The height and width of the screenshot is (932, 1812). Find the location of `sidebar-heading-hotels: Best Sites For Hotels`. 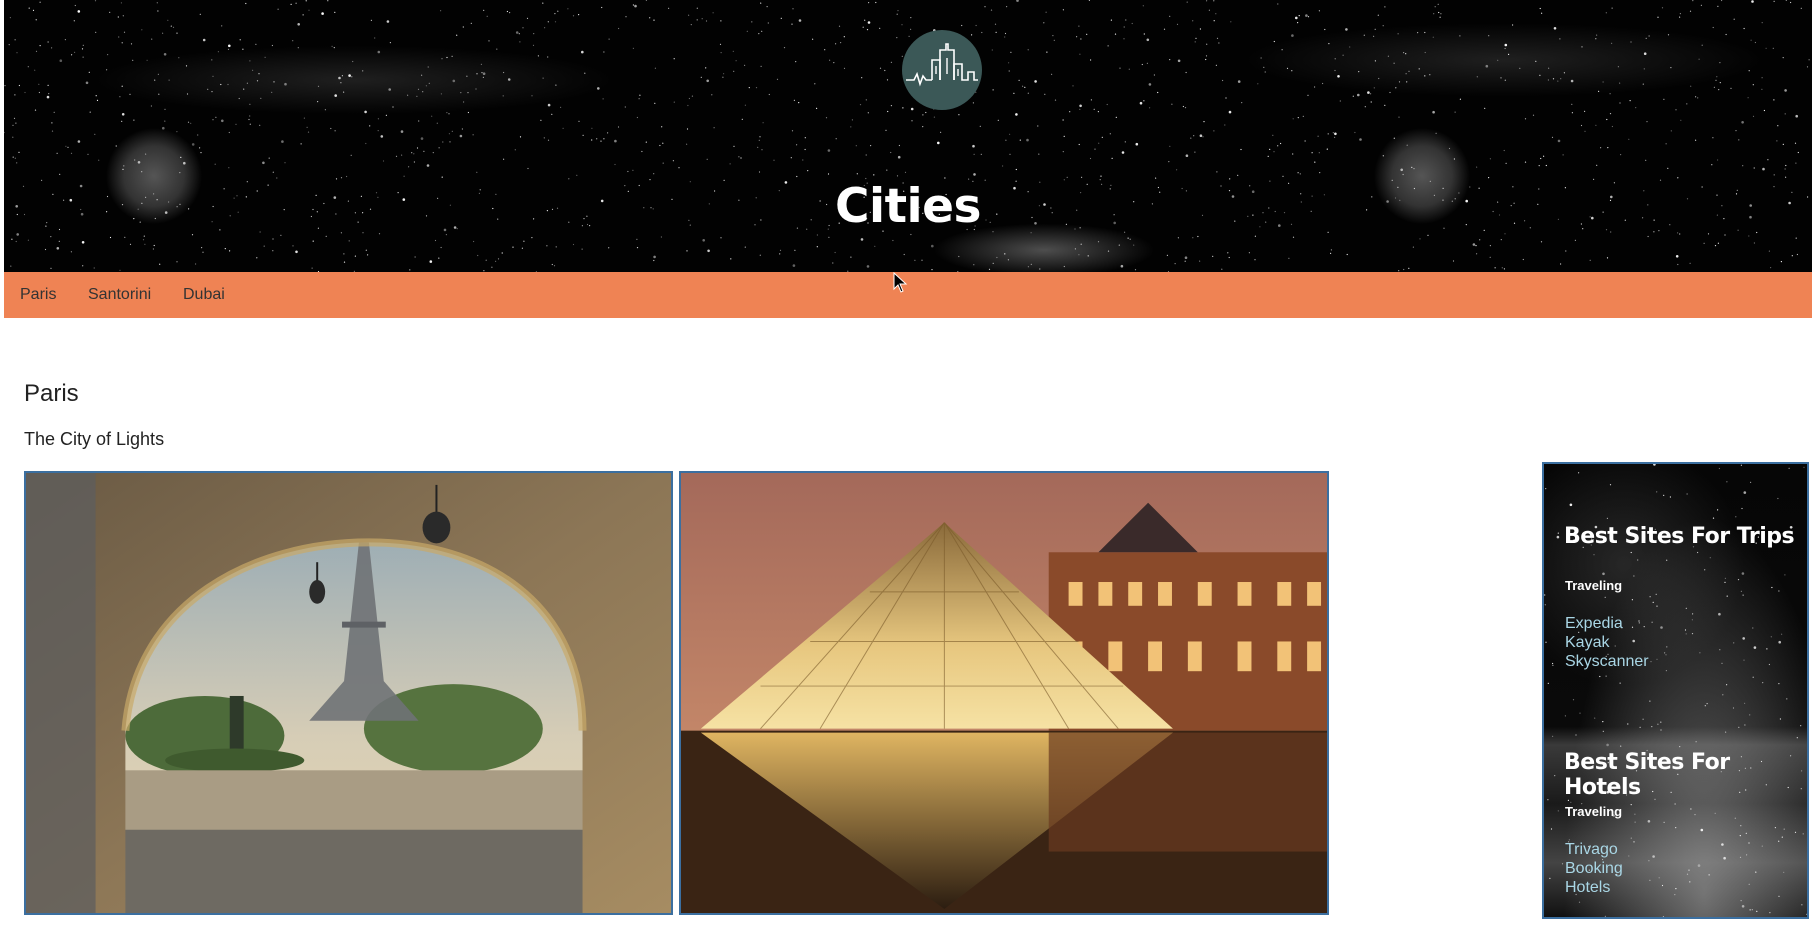

sidebar-heading-hotels: Best Sites For Hotels is located at coordinates (1647, 775).